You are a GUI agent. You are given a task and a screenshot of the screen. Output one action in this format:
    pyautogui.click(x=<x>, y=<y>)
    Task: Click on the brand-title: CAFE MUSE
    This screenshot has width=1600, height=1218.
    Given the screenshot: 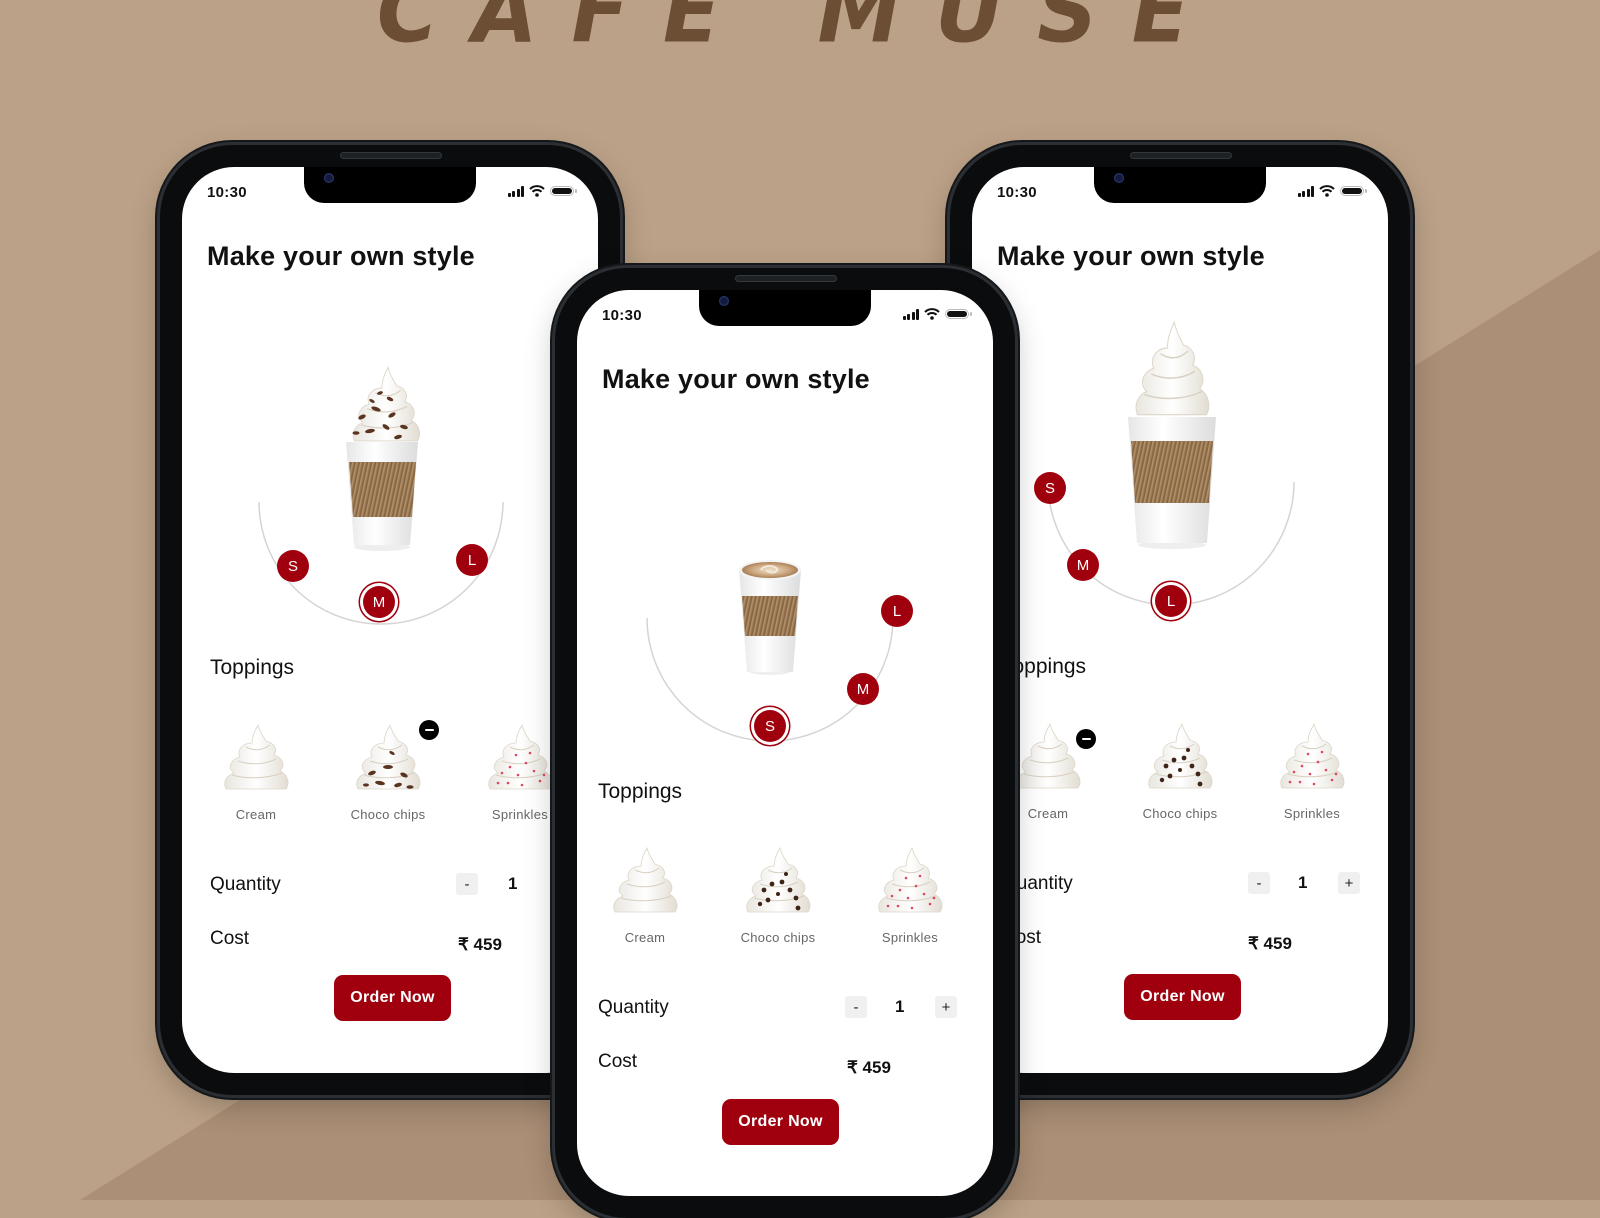 What is the action you would take?
    pyautogui.click(x=800, y=31)
    